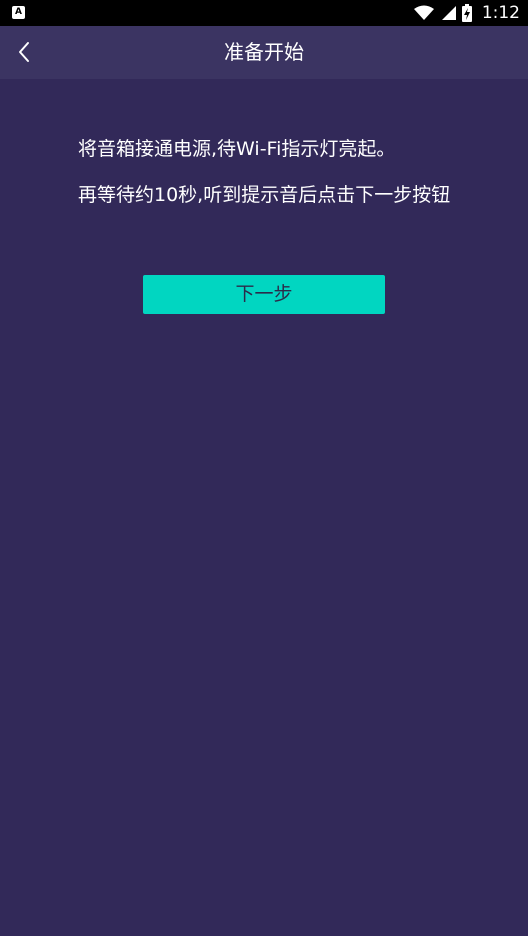 This screenshot has width=528, height=936. Describe the element at coordinates (500, 13) in the screenshot. I see `status-time: 1:12` at that location.